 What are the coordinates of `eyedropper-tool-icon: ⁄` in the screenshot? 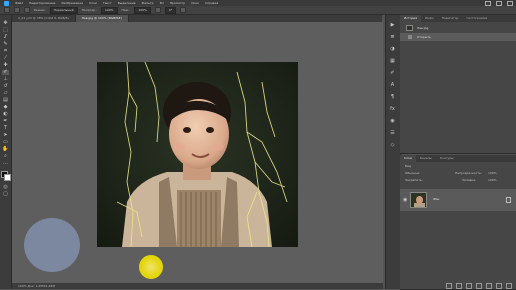 It's located at (5, 58).